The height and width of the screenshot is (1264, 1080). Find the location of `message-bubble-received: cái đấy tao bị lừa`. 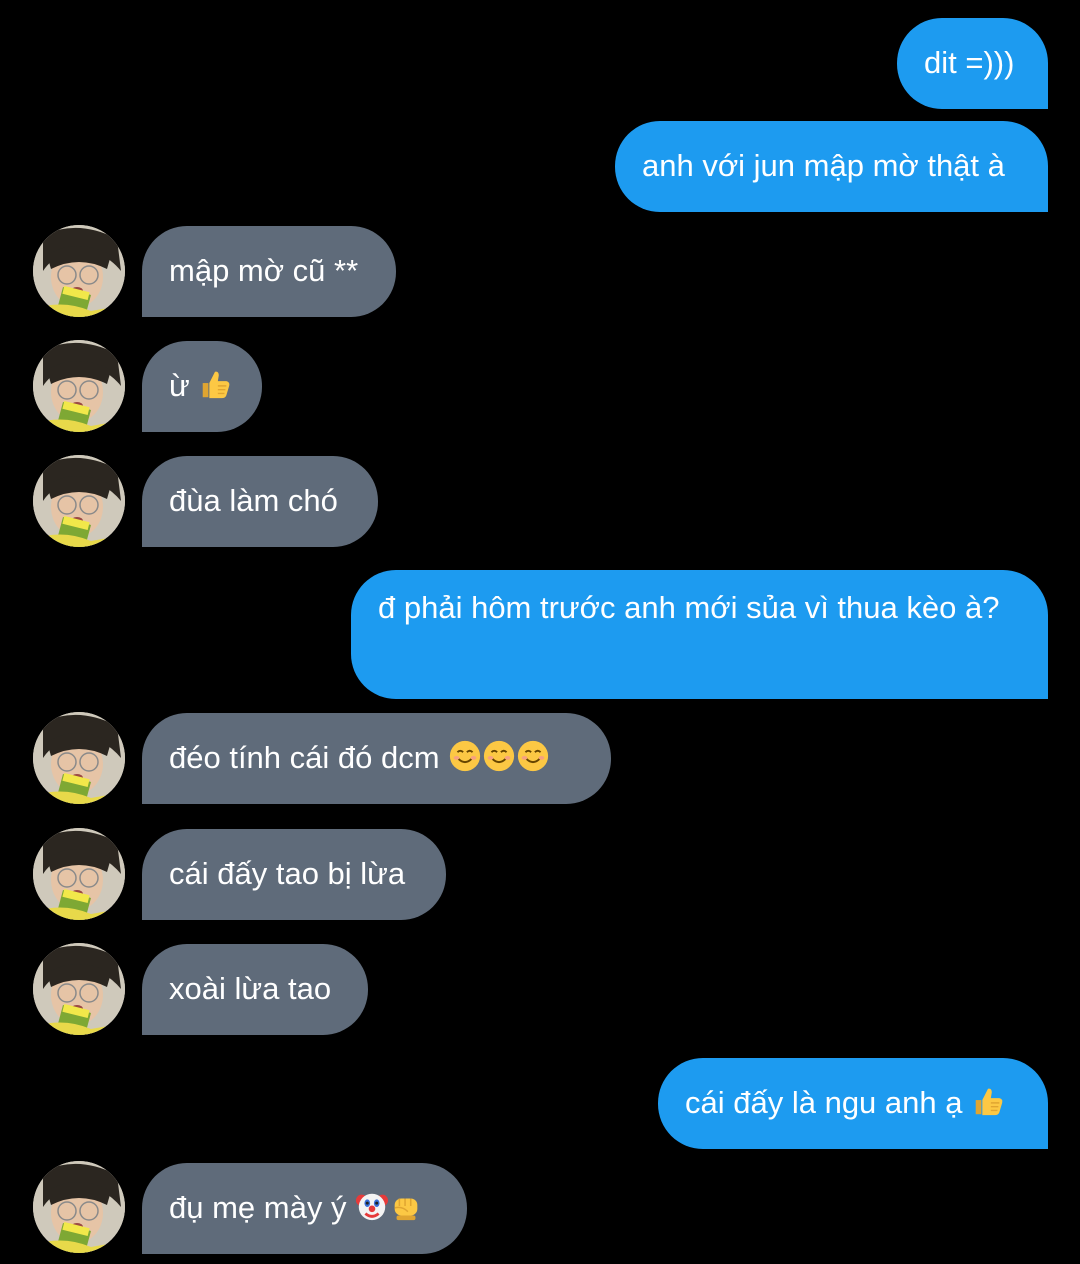

message-bubble-received: cái đấy tao bị lừa is located at coordinates (294, 874).